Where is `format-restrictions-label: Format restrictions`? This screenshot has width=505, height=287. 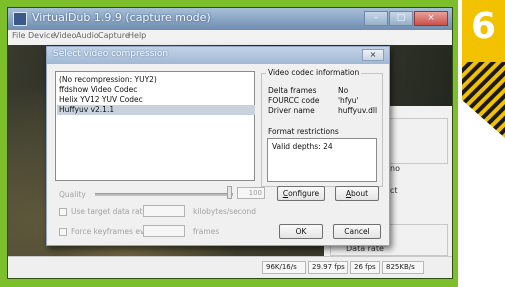 format-restrictions-label: Format restrictions is located at coordinates (303, 131).